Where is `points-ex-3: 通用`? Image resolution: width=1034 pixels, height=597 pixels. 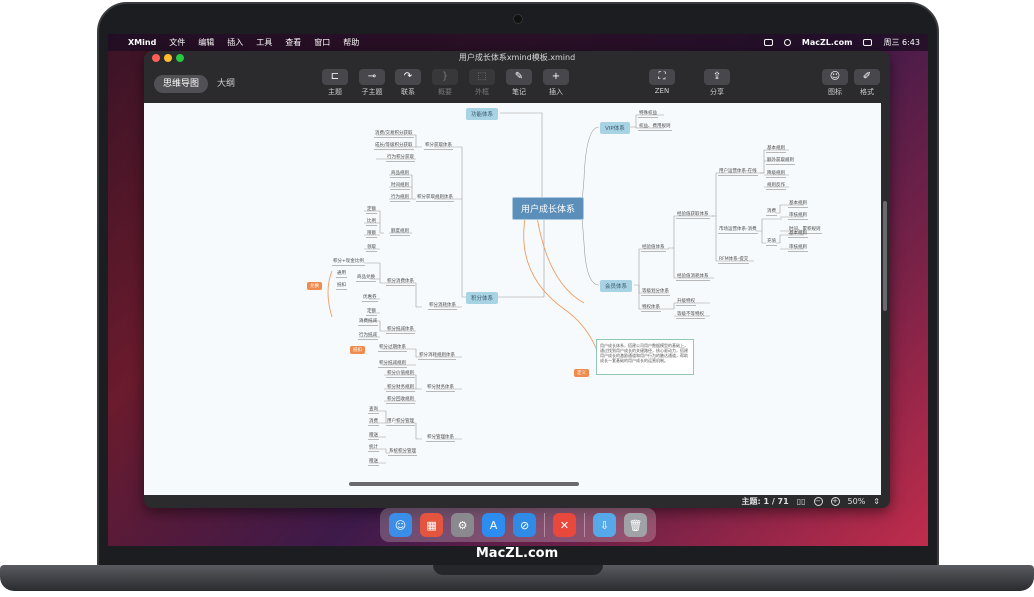 points-ex-3: 通用 is located at coordinates (341, 274).